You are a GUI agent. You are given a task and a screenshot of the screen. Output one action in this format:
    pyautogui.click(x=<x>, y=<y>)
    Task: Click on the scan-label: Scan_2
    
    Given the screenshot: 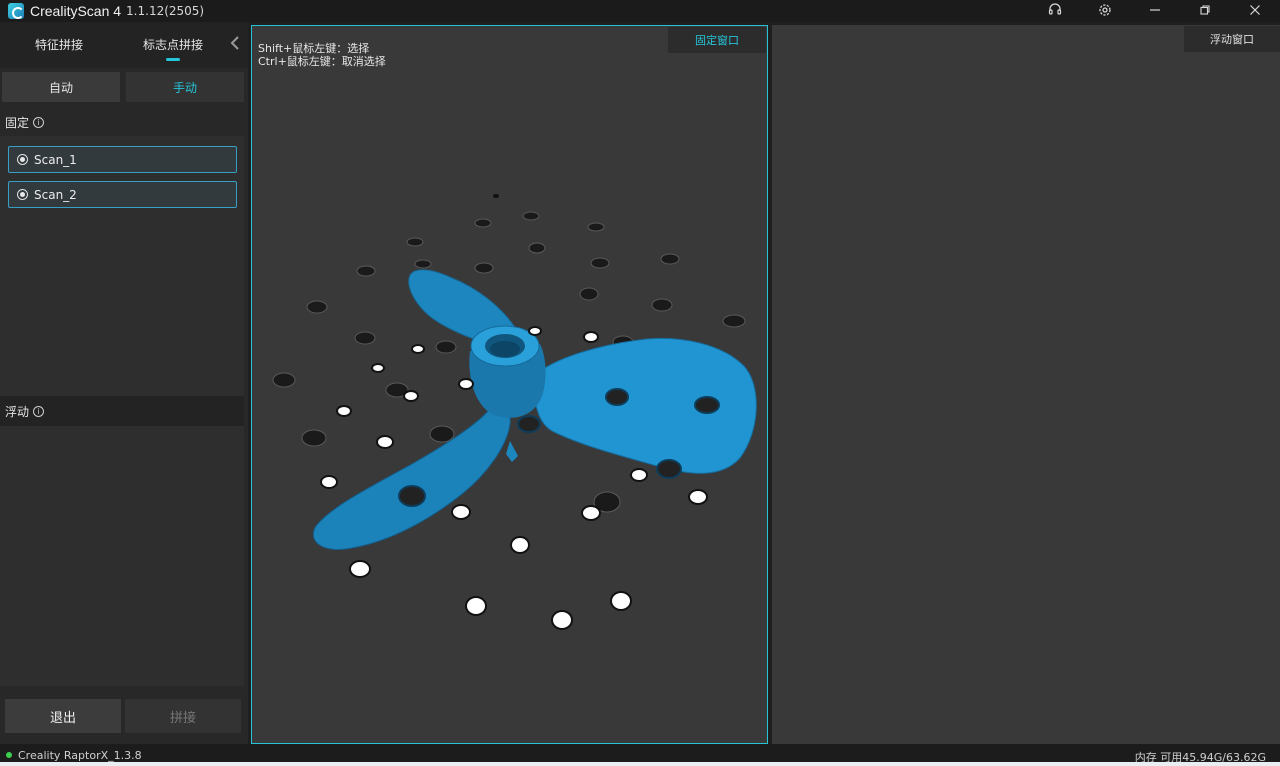 What is the action you would take?
    pyautogui.click(x=55, y=194)
    